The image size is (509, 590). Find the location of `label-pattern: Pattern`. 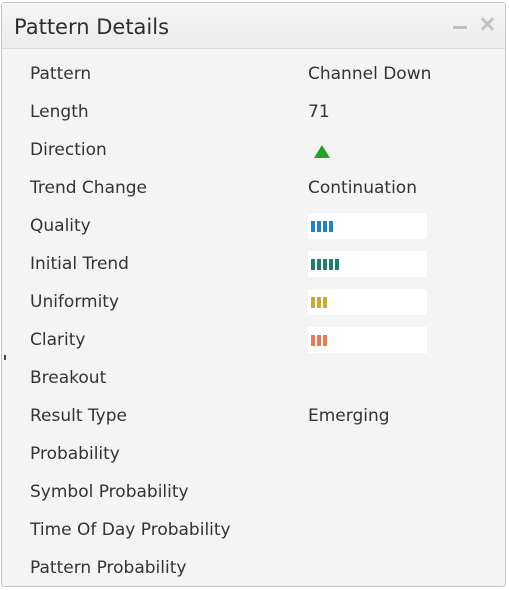

label-pattern: Pattern is located at coordinates (61, 74).